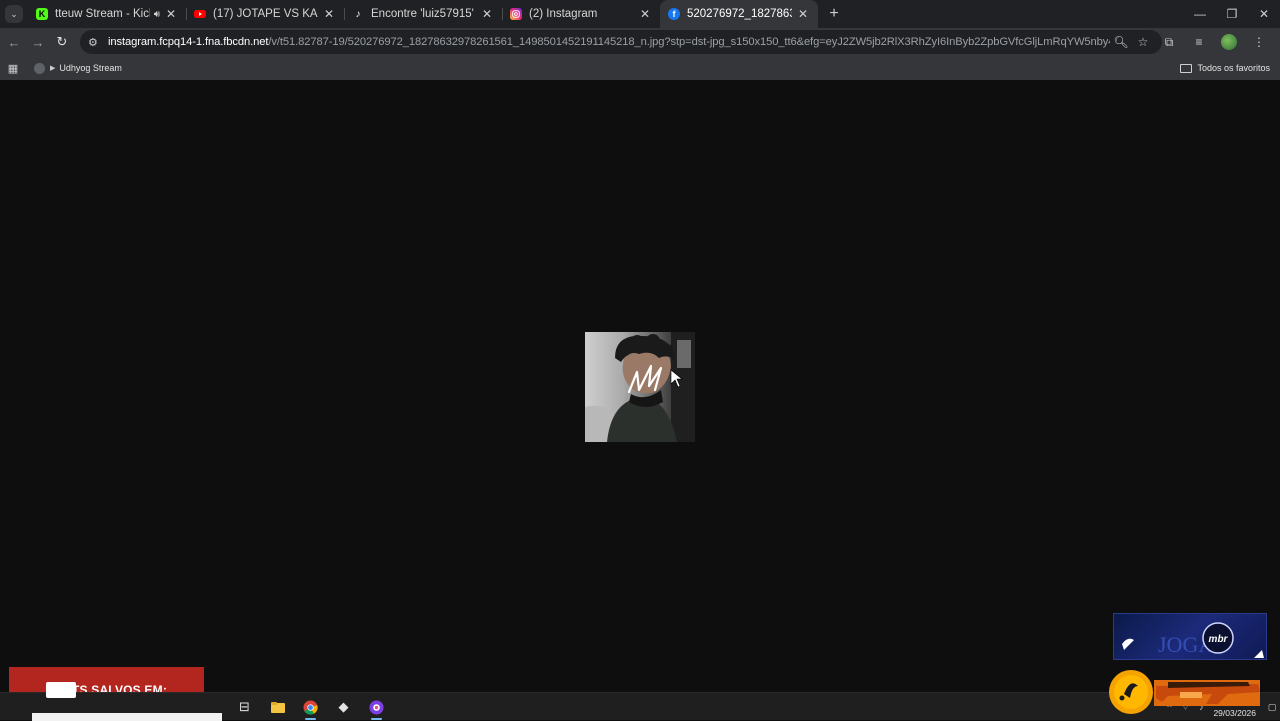 This screenshot has width=1280, height=721. Describe the element at coordinates (834, 14) in the screenshot. I see `new-tab-button: +` at that location.